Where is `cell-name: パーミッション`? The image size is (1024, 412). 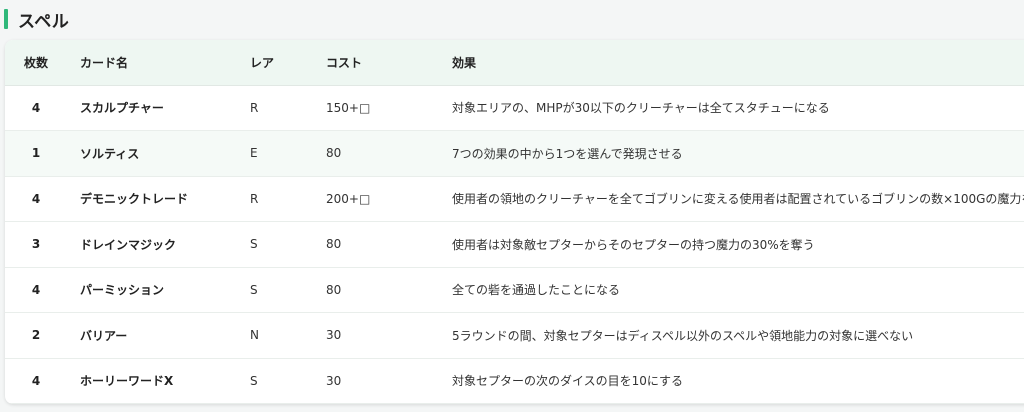 cell-name: パーミッション is located at coordinates (122, 290).